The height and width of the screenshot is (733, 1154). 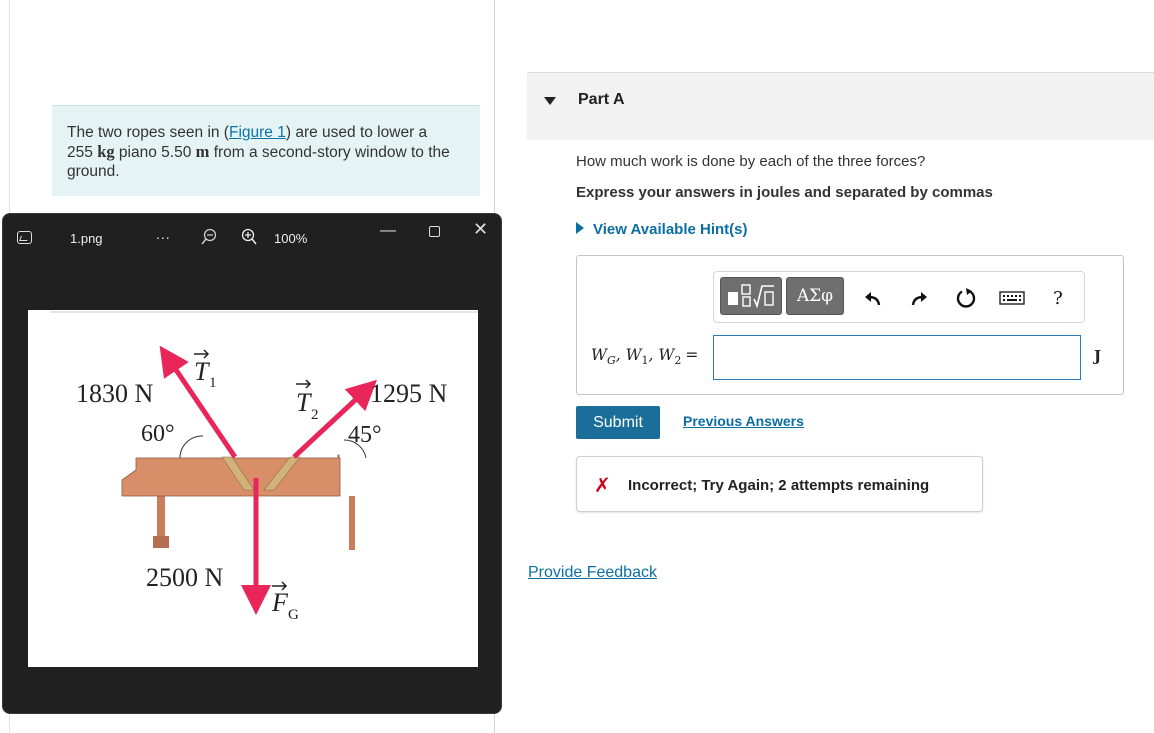 What do you see at coordinates (434, 231) in the screenshot?
I see `maximize-icon` at bounding box center [434, 231].